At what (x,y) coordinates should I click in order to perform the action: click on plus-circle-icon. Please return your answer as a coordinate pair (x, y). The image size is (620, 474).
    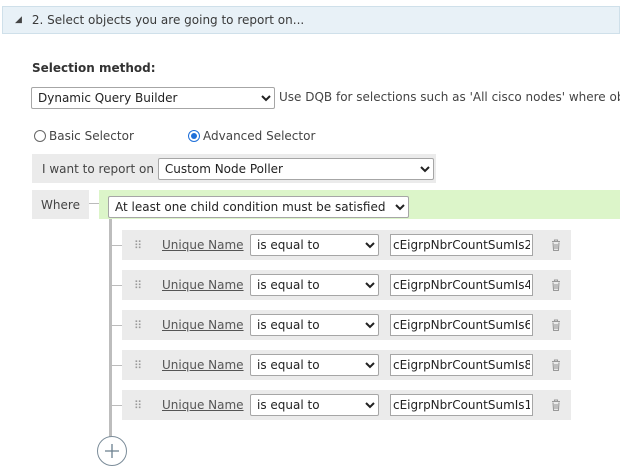
    Looking at the image, I should click on (112, 451).